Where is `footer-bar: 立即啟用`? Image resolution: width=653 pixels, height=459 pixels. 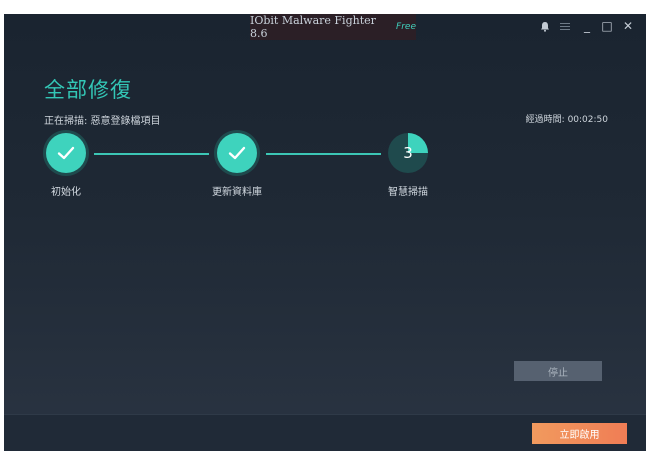
footer-bar: 立即啟用 is located at coordinates (325, 432).